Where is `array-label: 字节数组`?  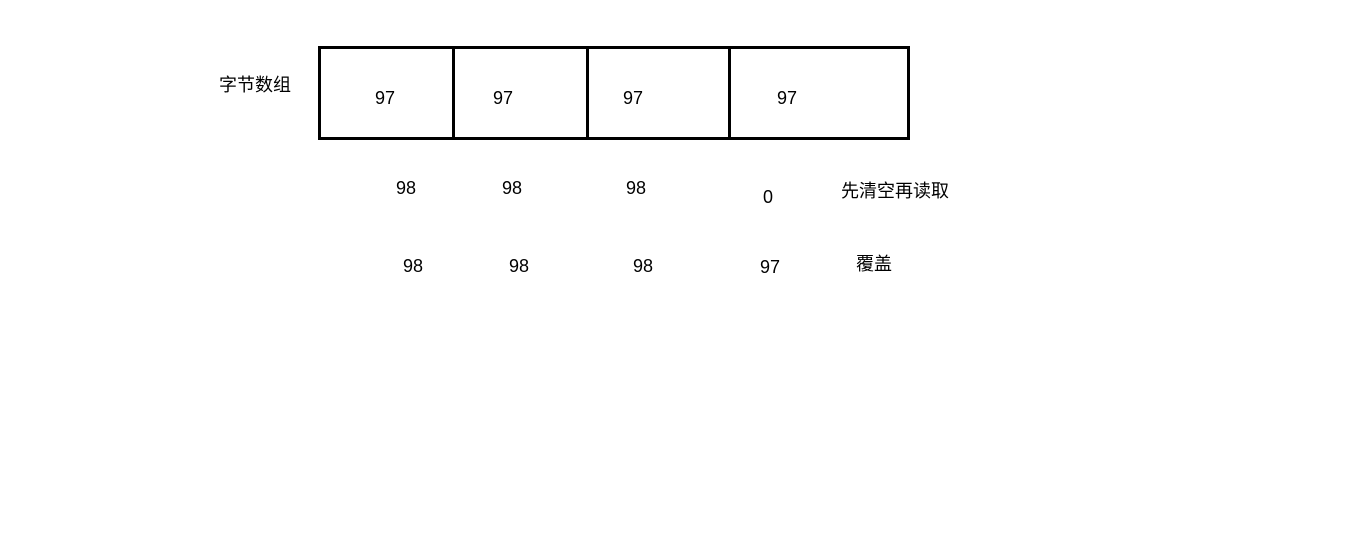
array-label: 字节数组 is located at coordinates (255, 85).